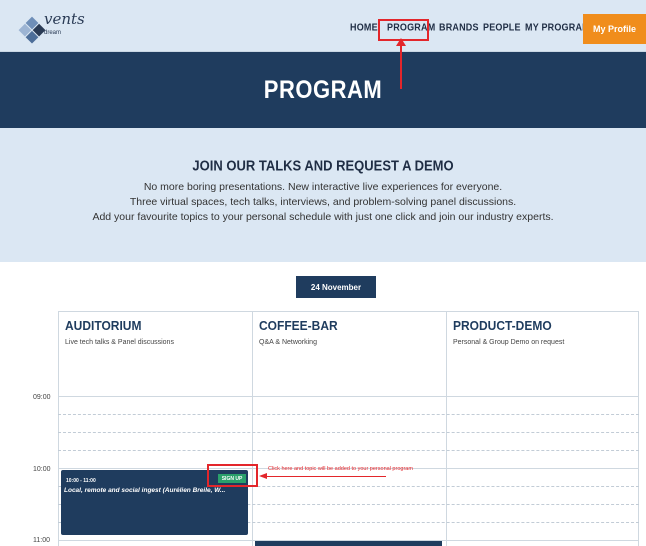  Describe the element at coordinates (364, 27) in the screenshot. I see `nav-home: HOME` at that location.